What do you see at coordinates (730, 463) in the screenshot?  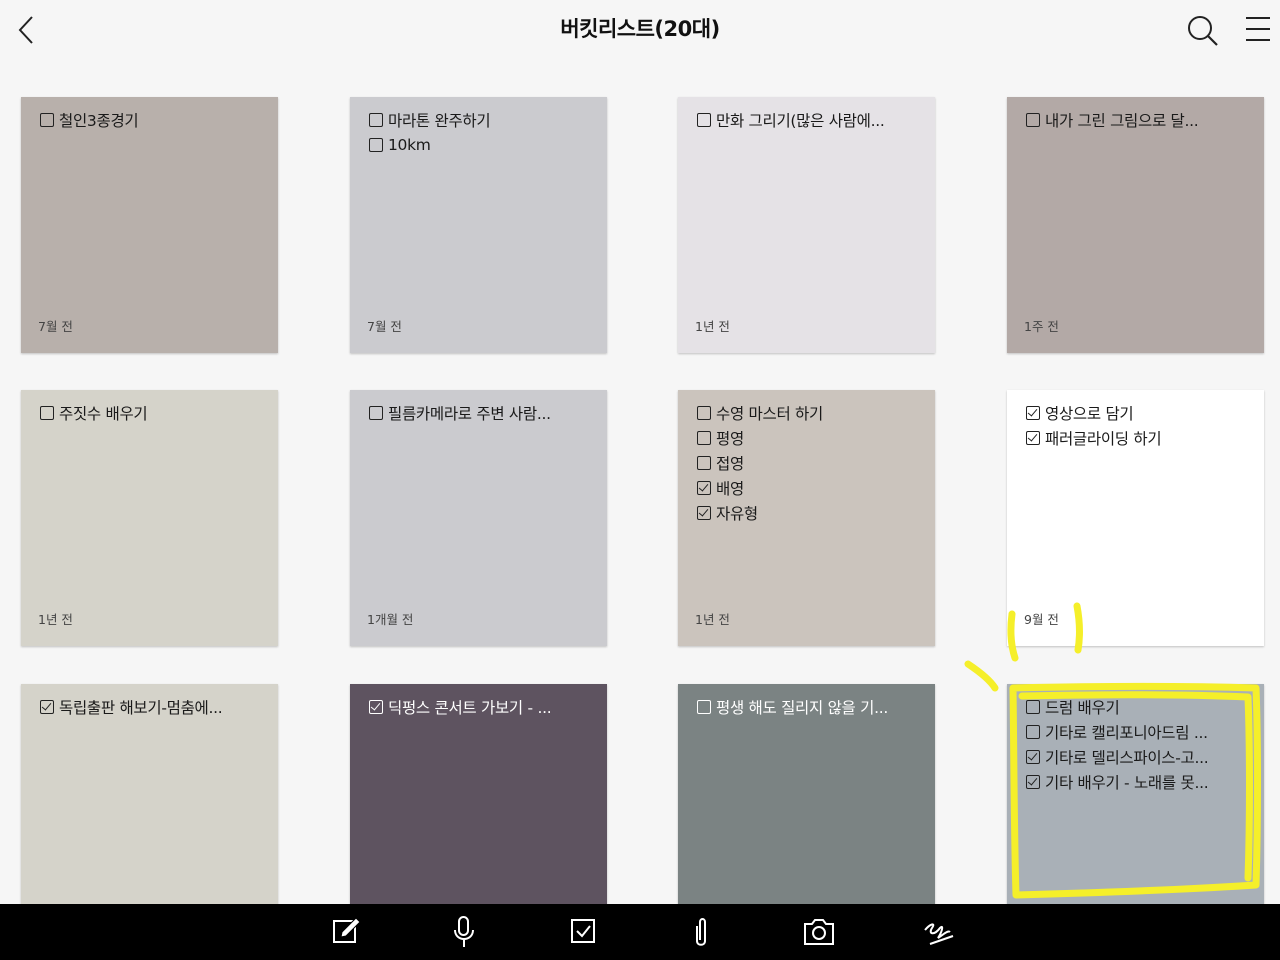 I see `checklist-item-text: 접영` at bounding box center [730, 463].